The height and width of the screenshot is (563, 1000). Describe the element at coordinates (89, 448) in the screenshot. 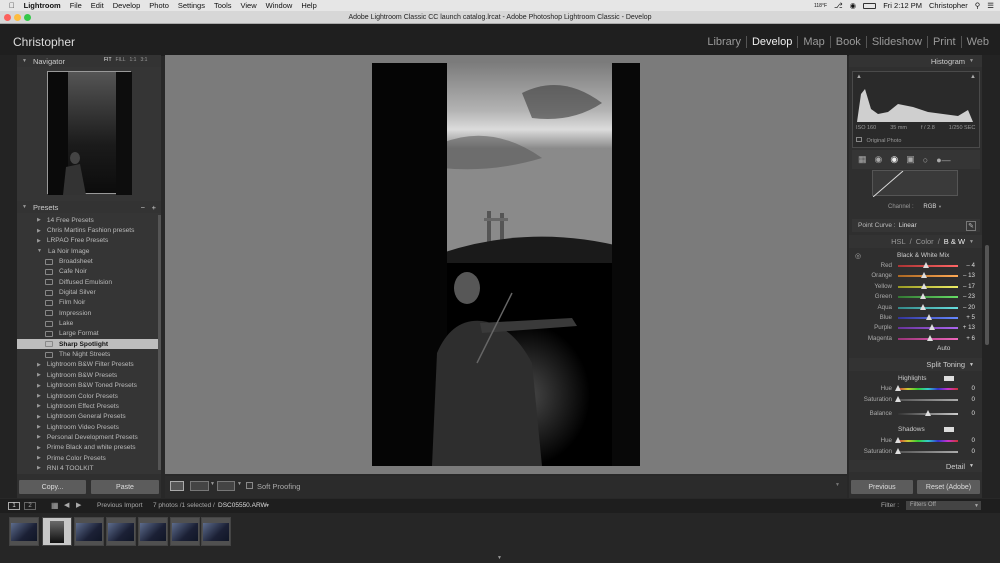

I see `preset-folder: ▶ Prime Black and white presets` at that location.